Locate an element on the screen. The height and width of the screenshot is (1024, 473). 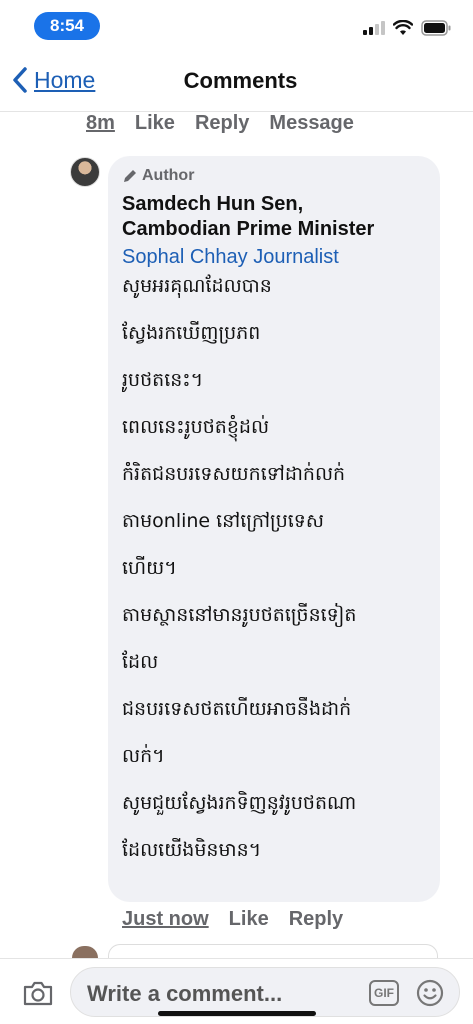
comment-body-line: ដែលយើងមិនមាន។ is located at coordinates (192, 850).